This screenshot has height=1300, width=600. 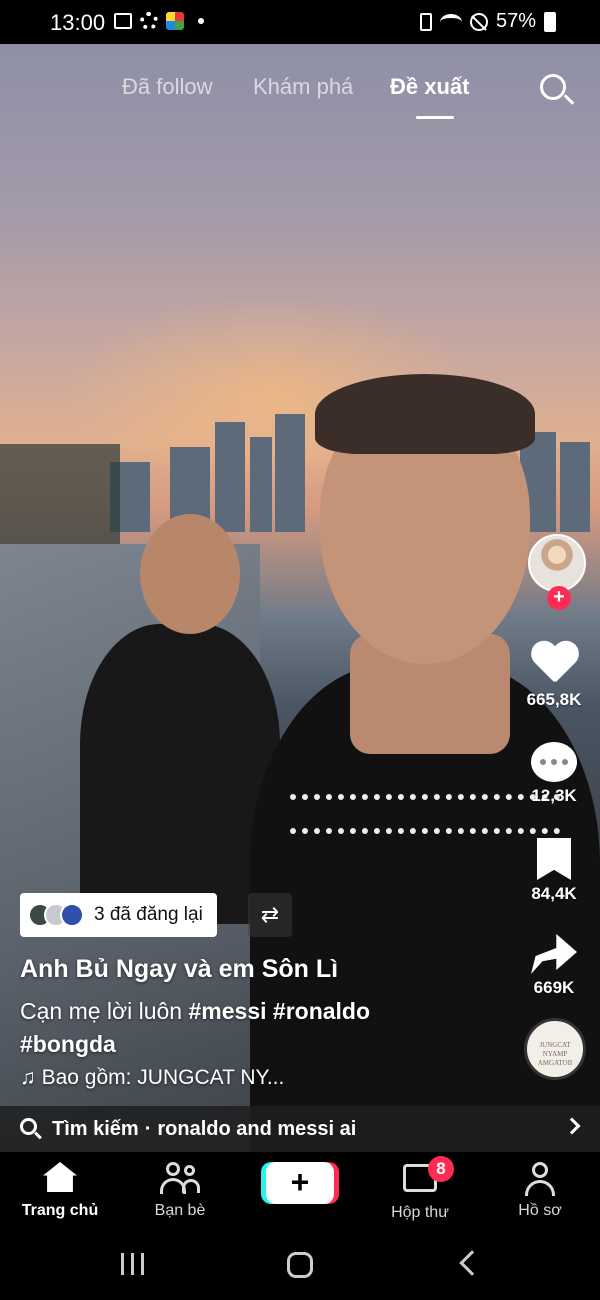 What do you see at coordinates (420, 1212) in the screenshot?
I see `nav-inbox-label: Hộp thư` at bounding box center [420, 1212].